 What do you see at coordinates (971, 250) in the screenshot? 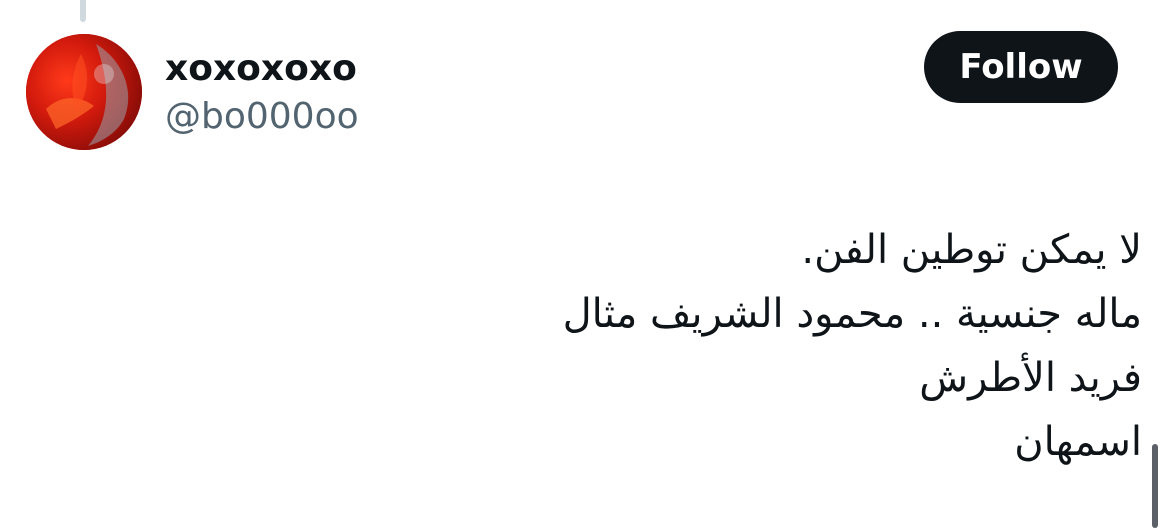
I see `tweet-text-line: لا يمكن توطين الفن.` at bounding box center [971, 250].